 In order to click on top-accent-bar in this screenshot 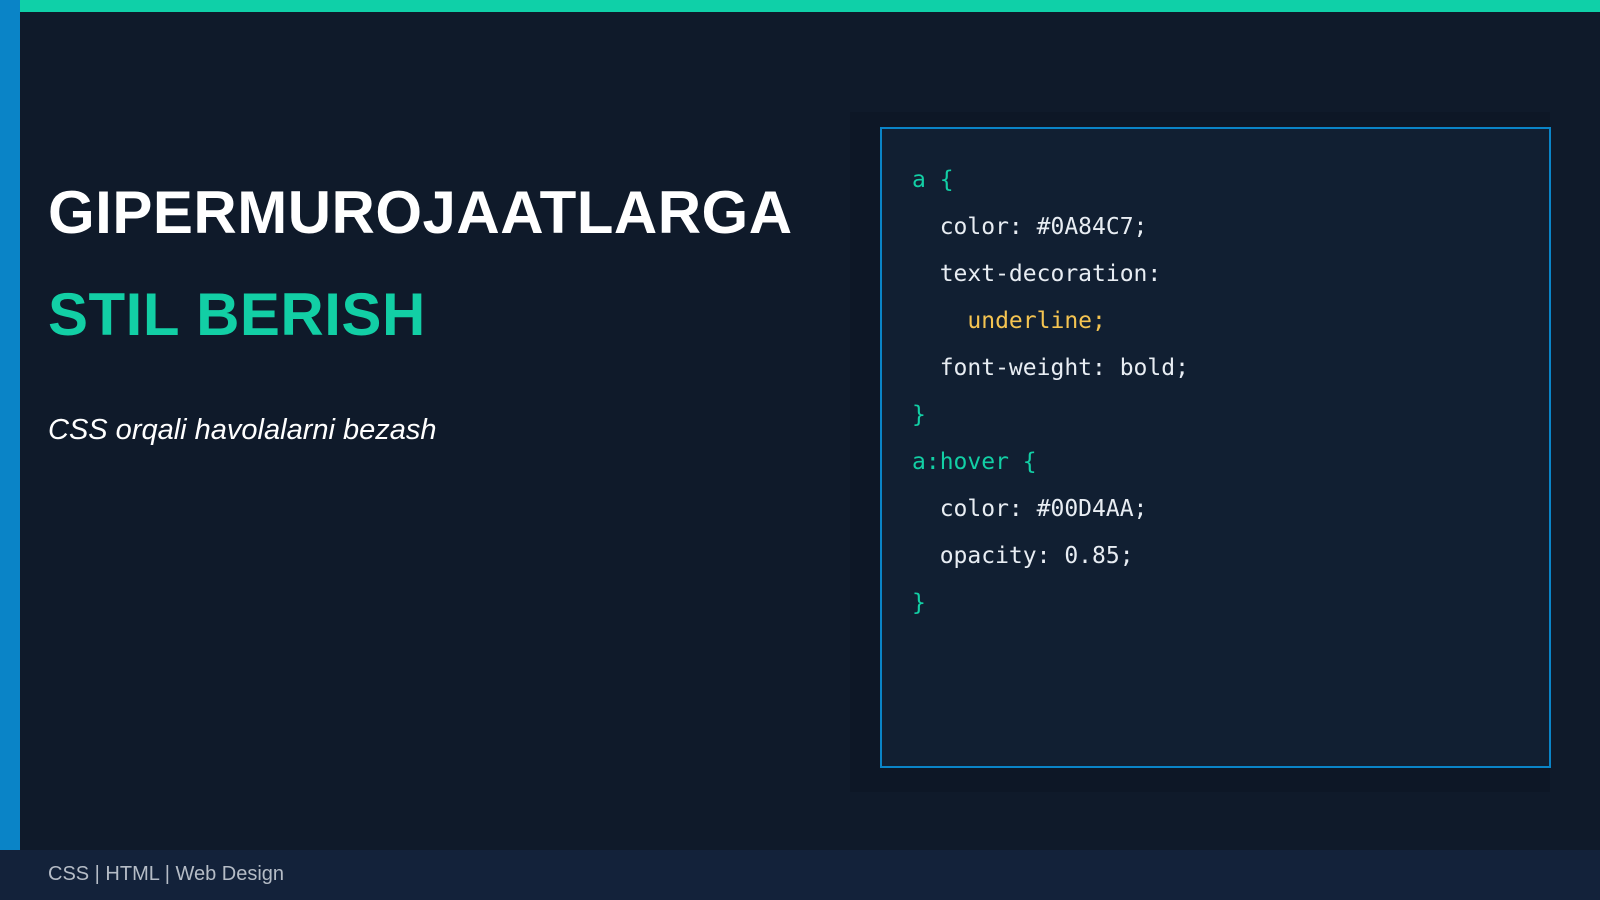, I will do `click(800, 6)`.